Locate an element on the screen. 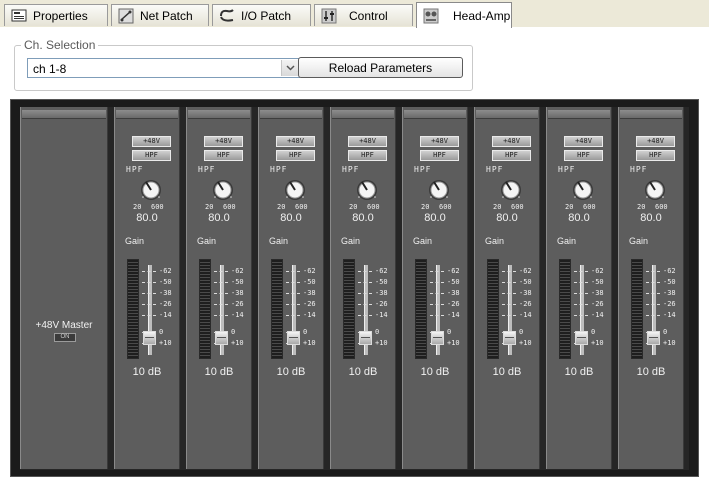 This screenshot has height=480, width=709. hpf-knob-max: 600 is located at coordinates (445, 207).